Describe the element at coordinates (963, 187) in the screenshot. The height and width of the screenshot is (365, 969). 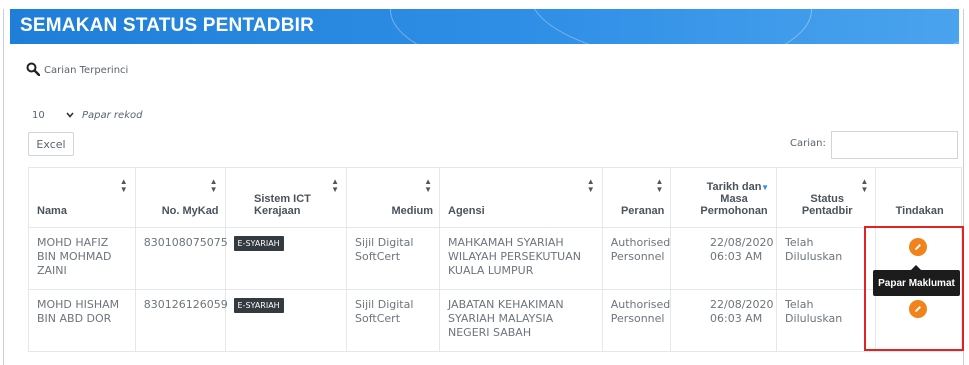
I see `right-border` at that location.